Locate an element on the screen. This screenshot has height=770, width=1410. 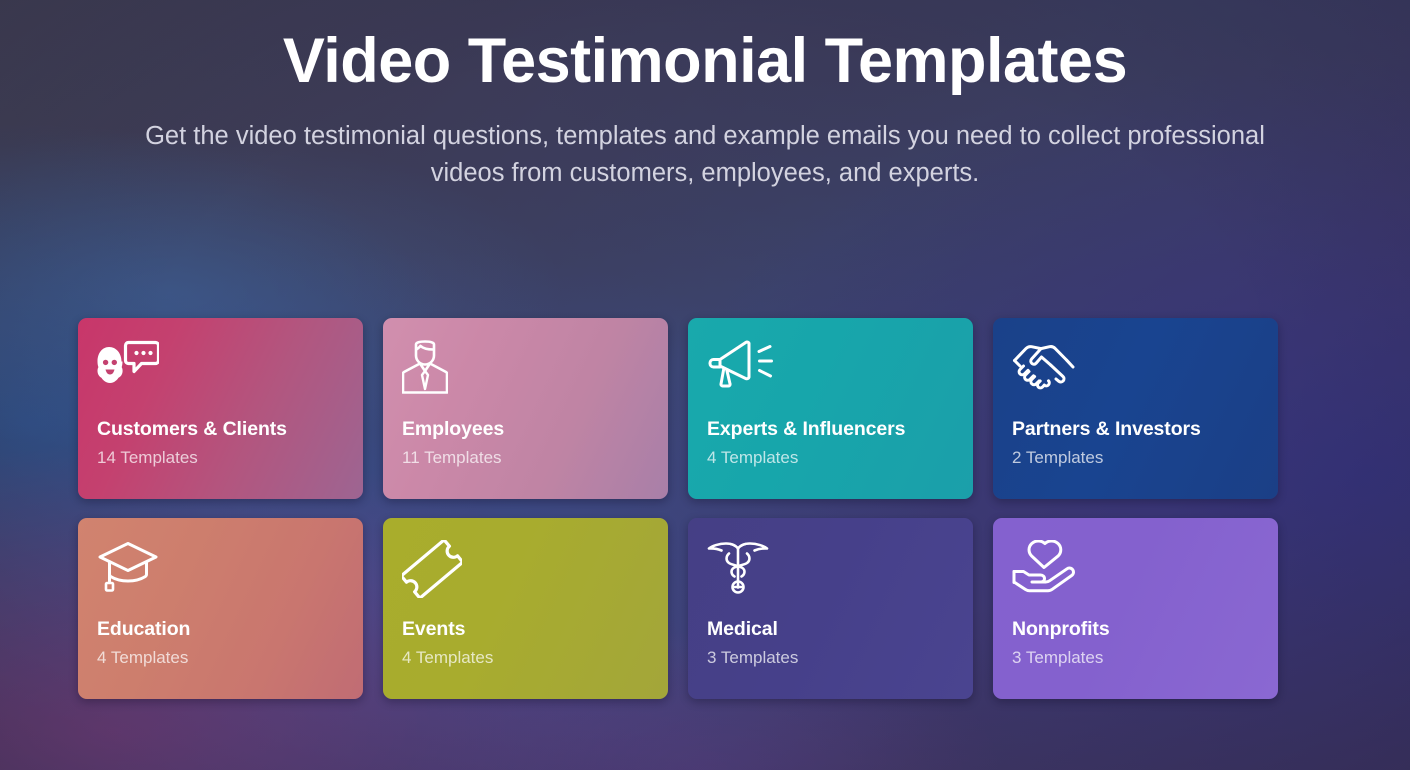
ticket-icon is located at coordinates (535, 569).